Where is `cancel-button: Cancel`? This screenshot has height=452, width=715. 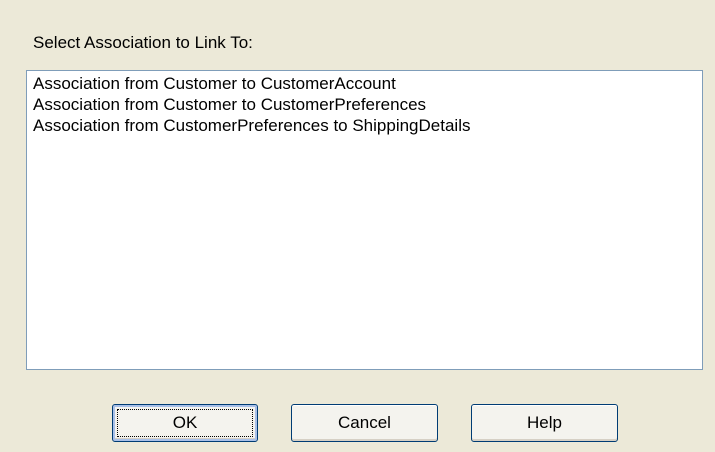
cancel-button: Cancel is located at coordinates (364, 423).